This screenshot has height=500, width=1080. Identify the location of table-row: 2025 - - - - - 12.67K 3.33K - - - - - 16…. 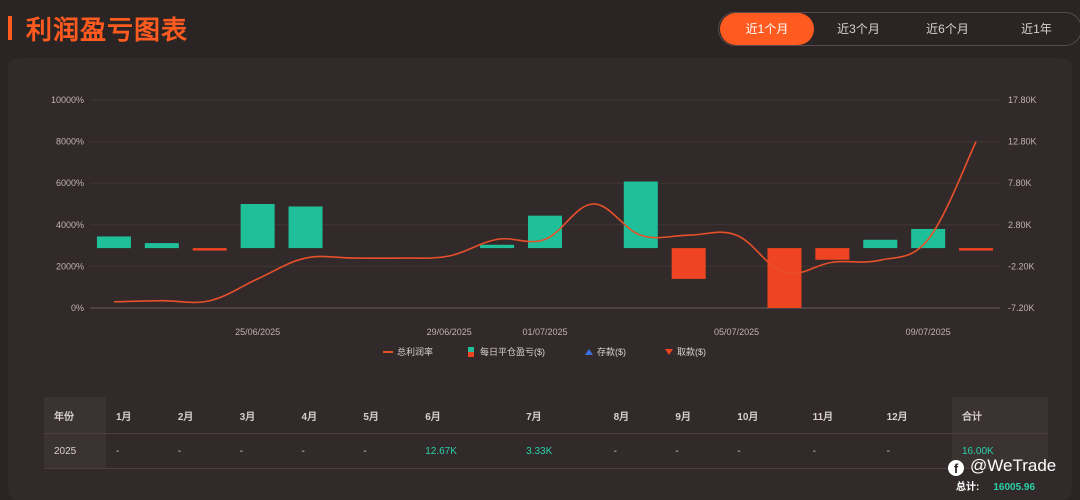
(546, 451).